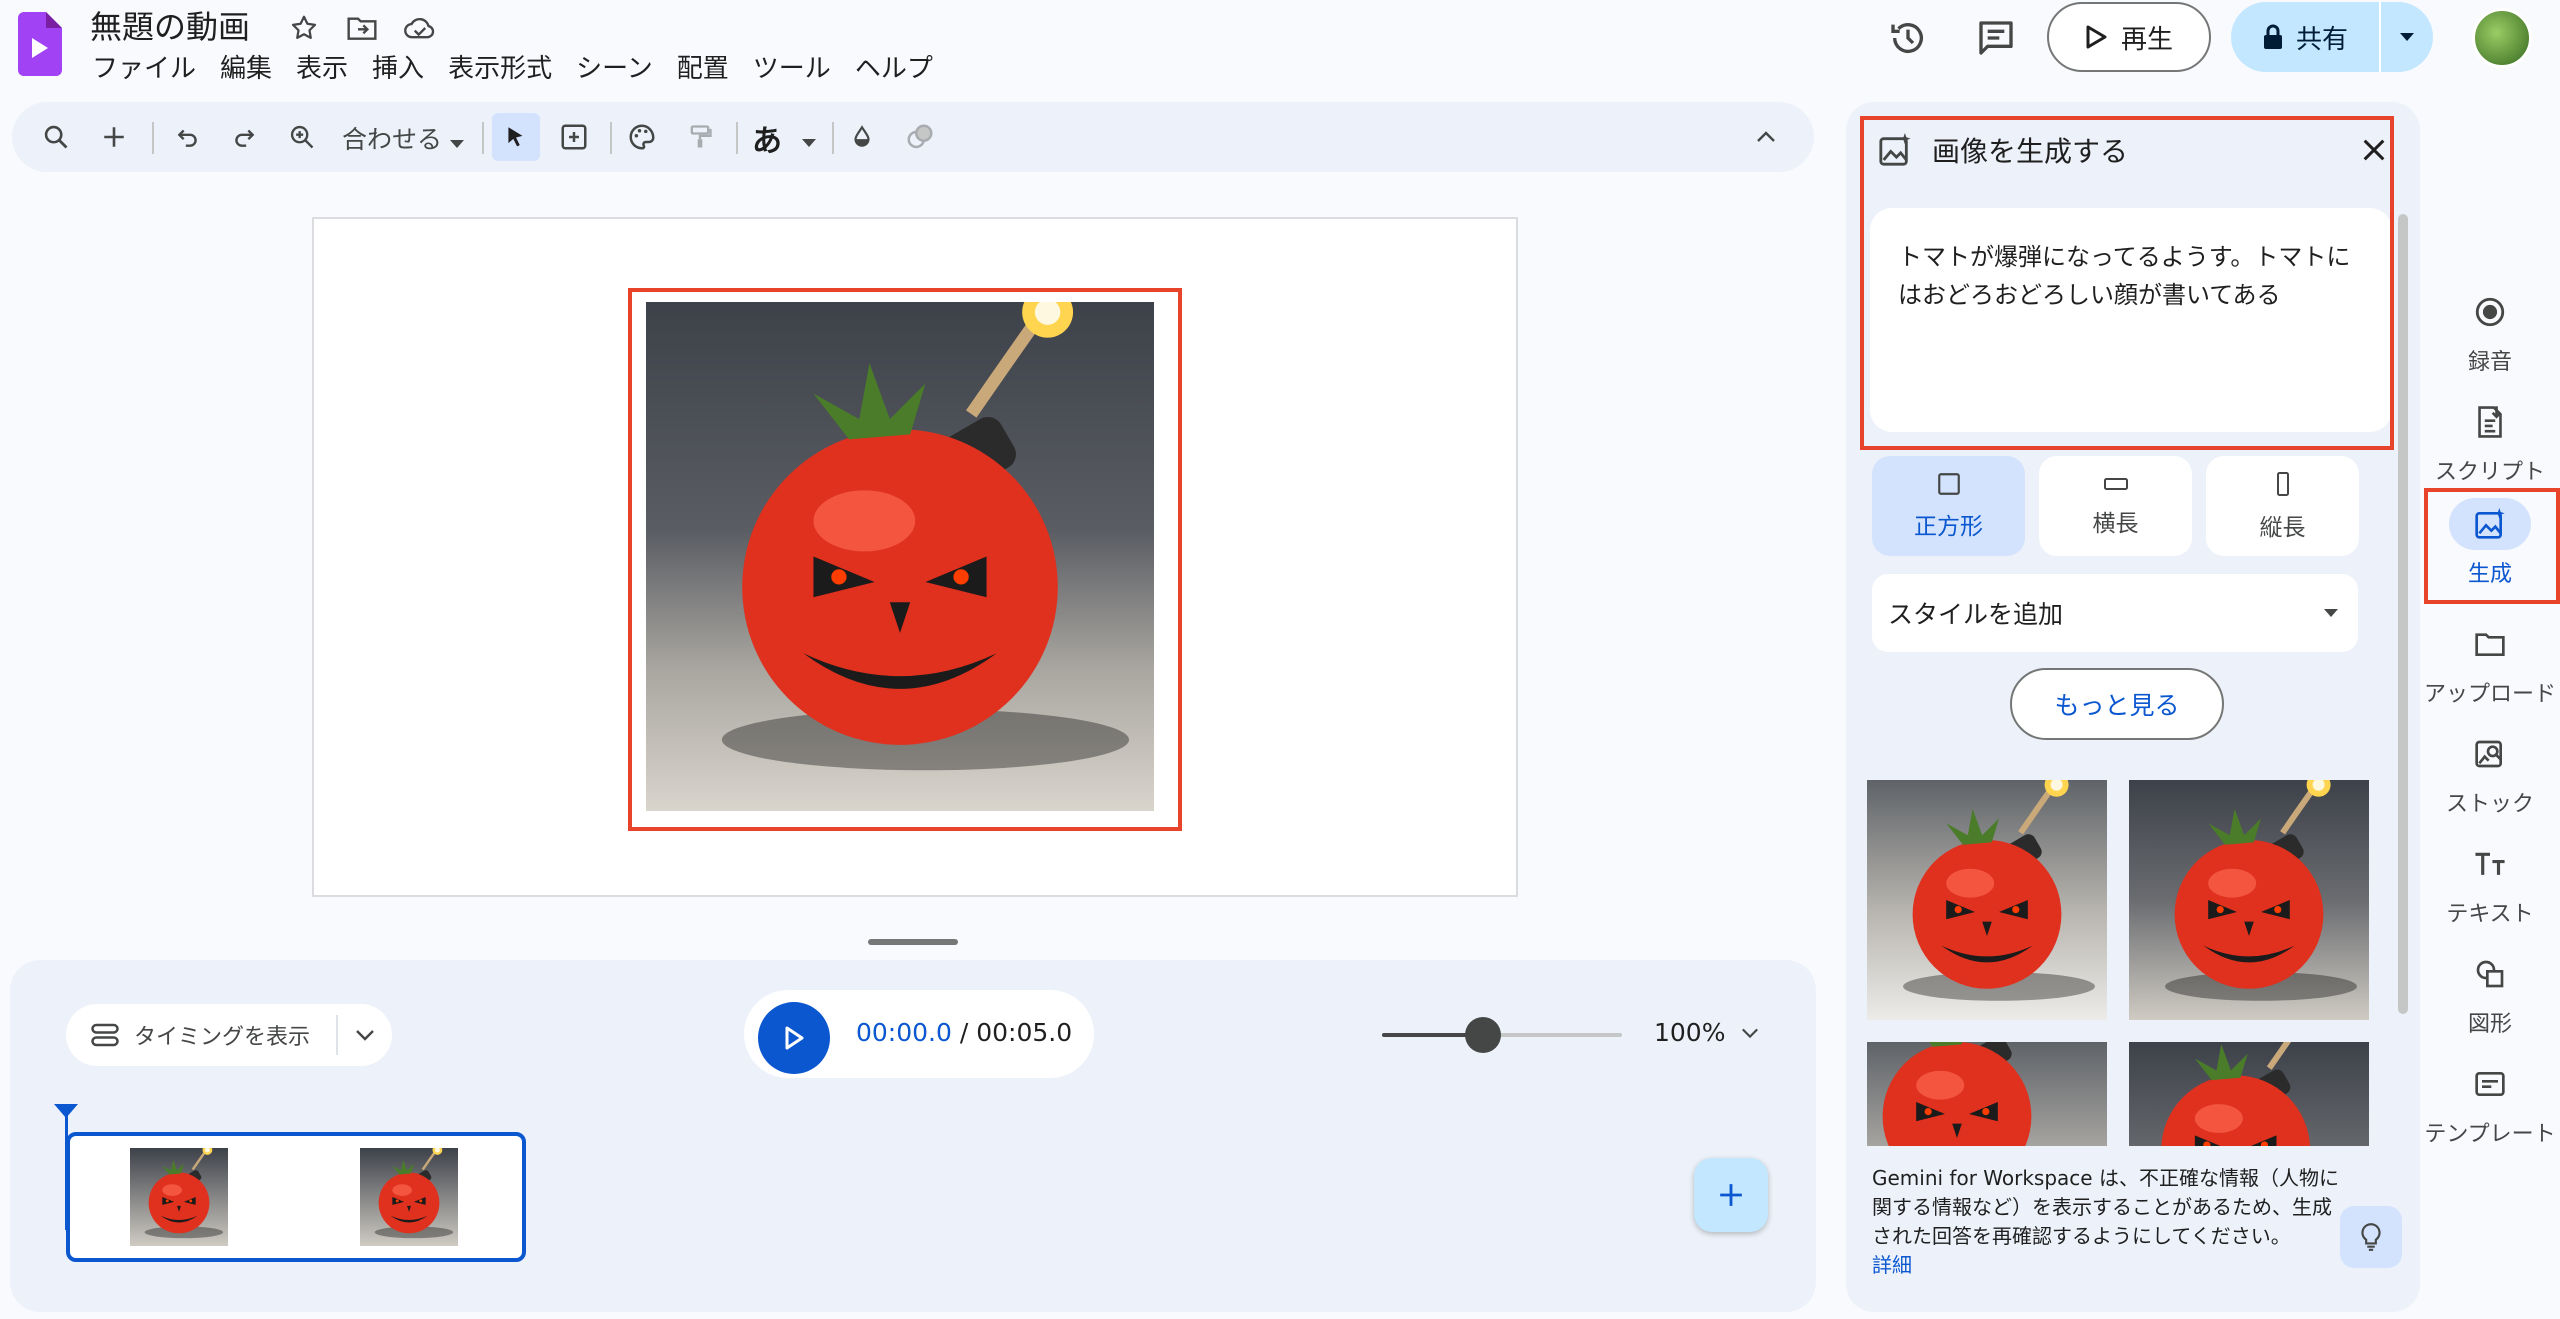 Image resolution: width=2560 pixels, height=1319 pixels. What do you see at coordinates (398, 69) in the screenshot?
I see `menu-insert: 挿入` at bounding box center [398, 69].